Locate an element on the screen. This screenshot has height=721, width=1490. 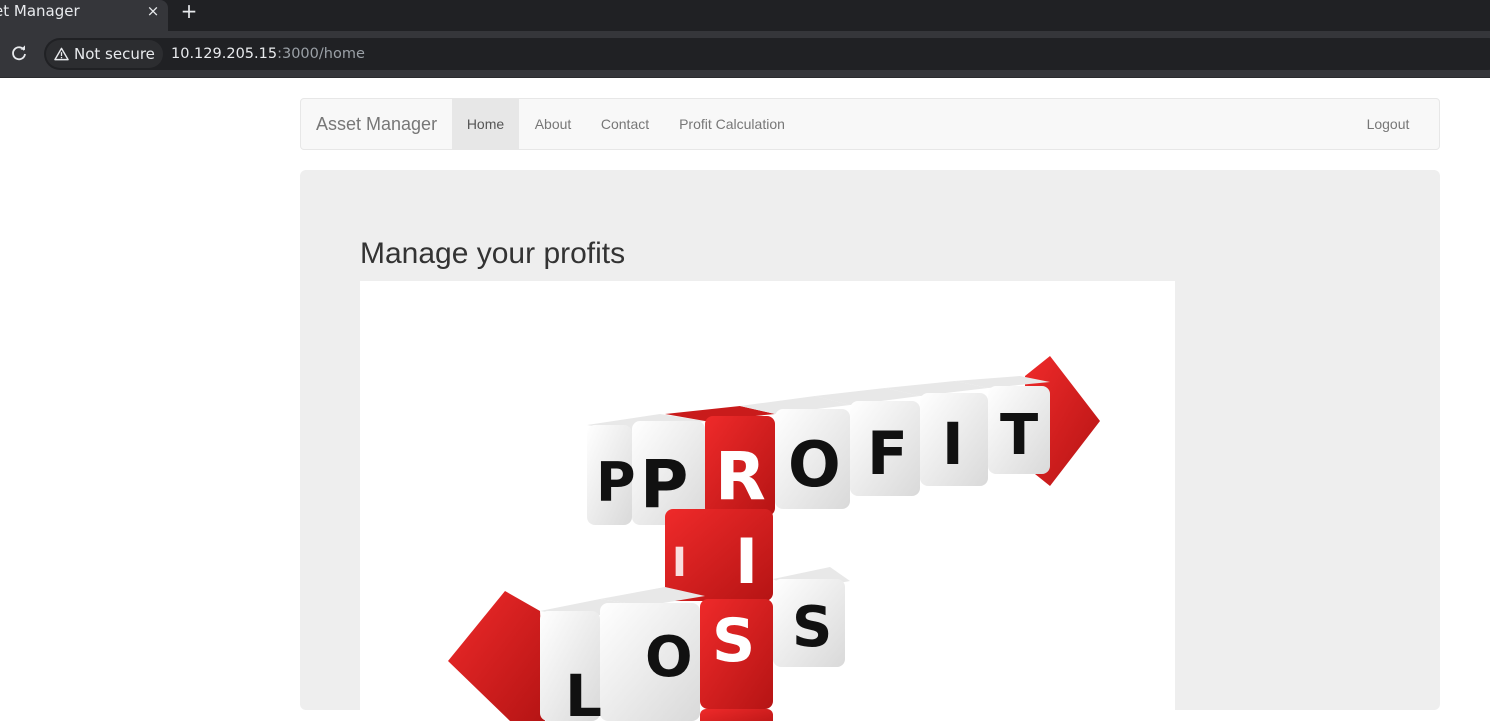
address-bar: Not secure 10.129.205.15:3000/home is located at coordinates (767, 54).